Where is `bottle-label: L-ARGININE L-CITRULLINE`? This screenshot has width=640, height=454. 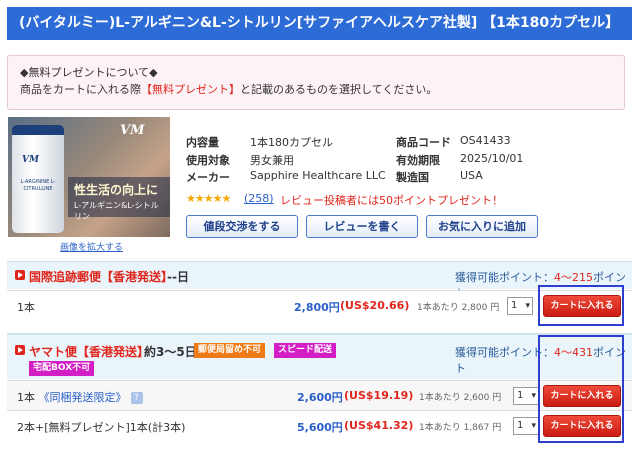 bottle-label: L-ARGININE L-CITRULLINE is located at coordinates (38, 185).